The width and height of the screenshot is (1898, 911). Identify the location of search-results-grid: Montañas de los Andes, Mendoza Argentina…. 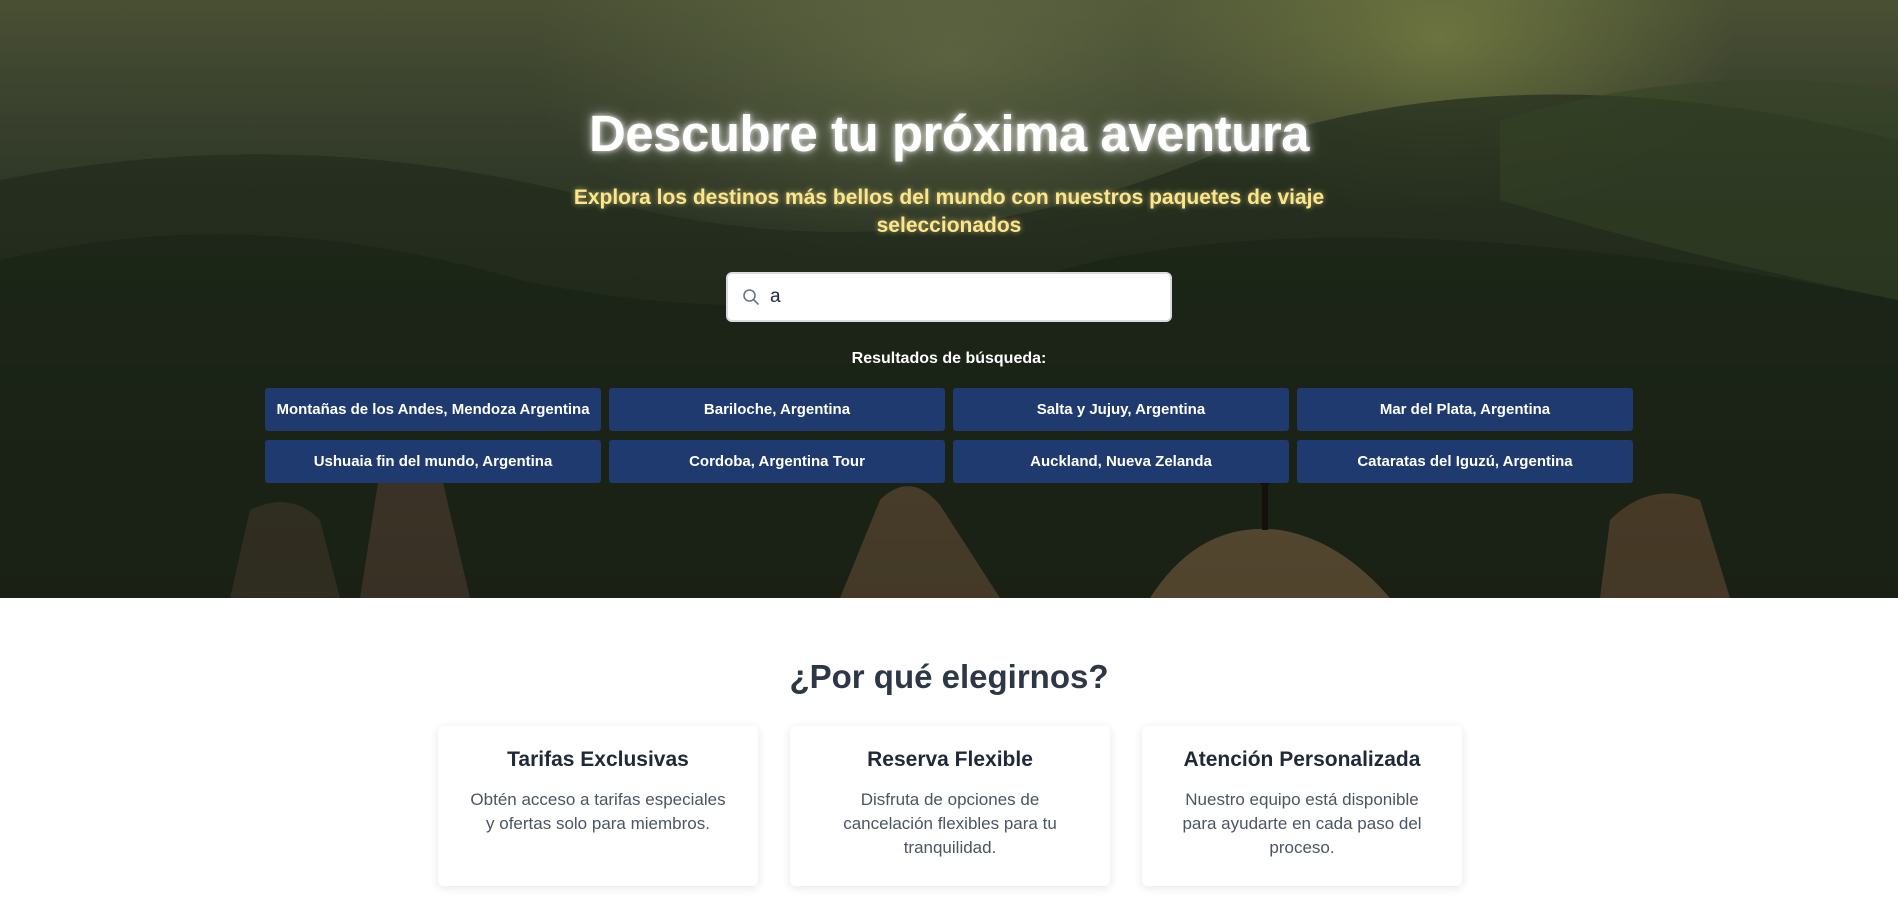
(949, 435).